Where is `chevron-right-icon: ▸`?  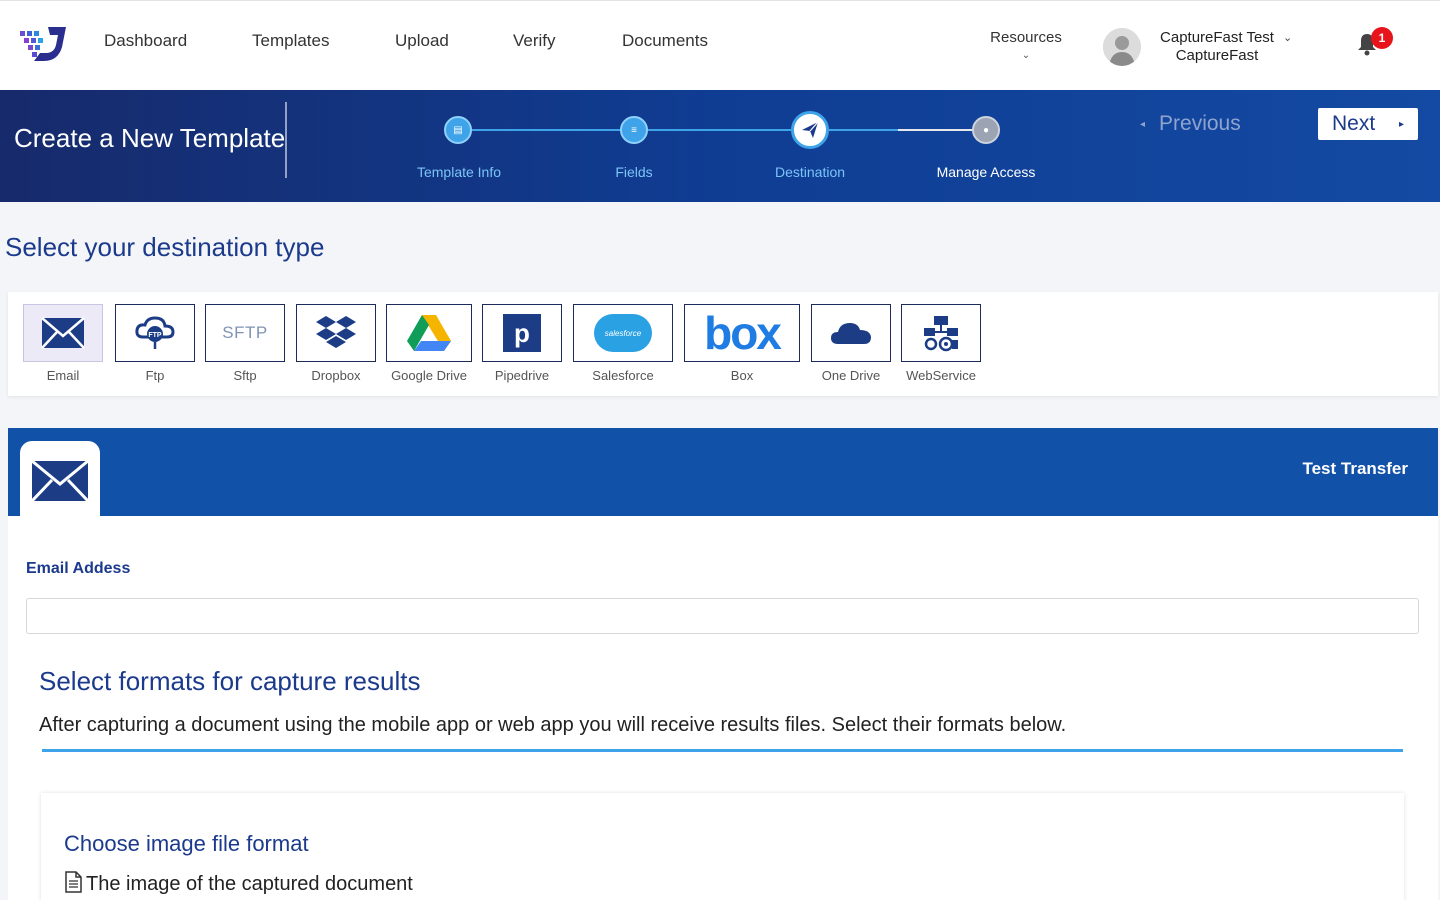
chevron-right-icon: ▸ is located at coordinates (1401, 124).